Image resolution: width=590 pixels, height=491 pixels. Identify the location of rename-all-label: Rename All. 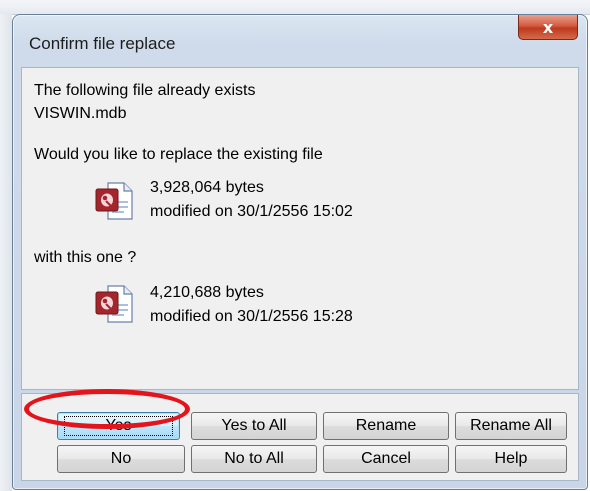
(511, 425).